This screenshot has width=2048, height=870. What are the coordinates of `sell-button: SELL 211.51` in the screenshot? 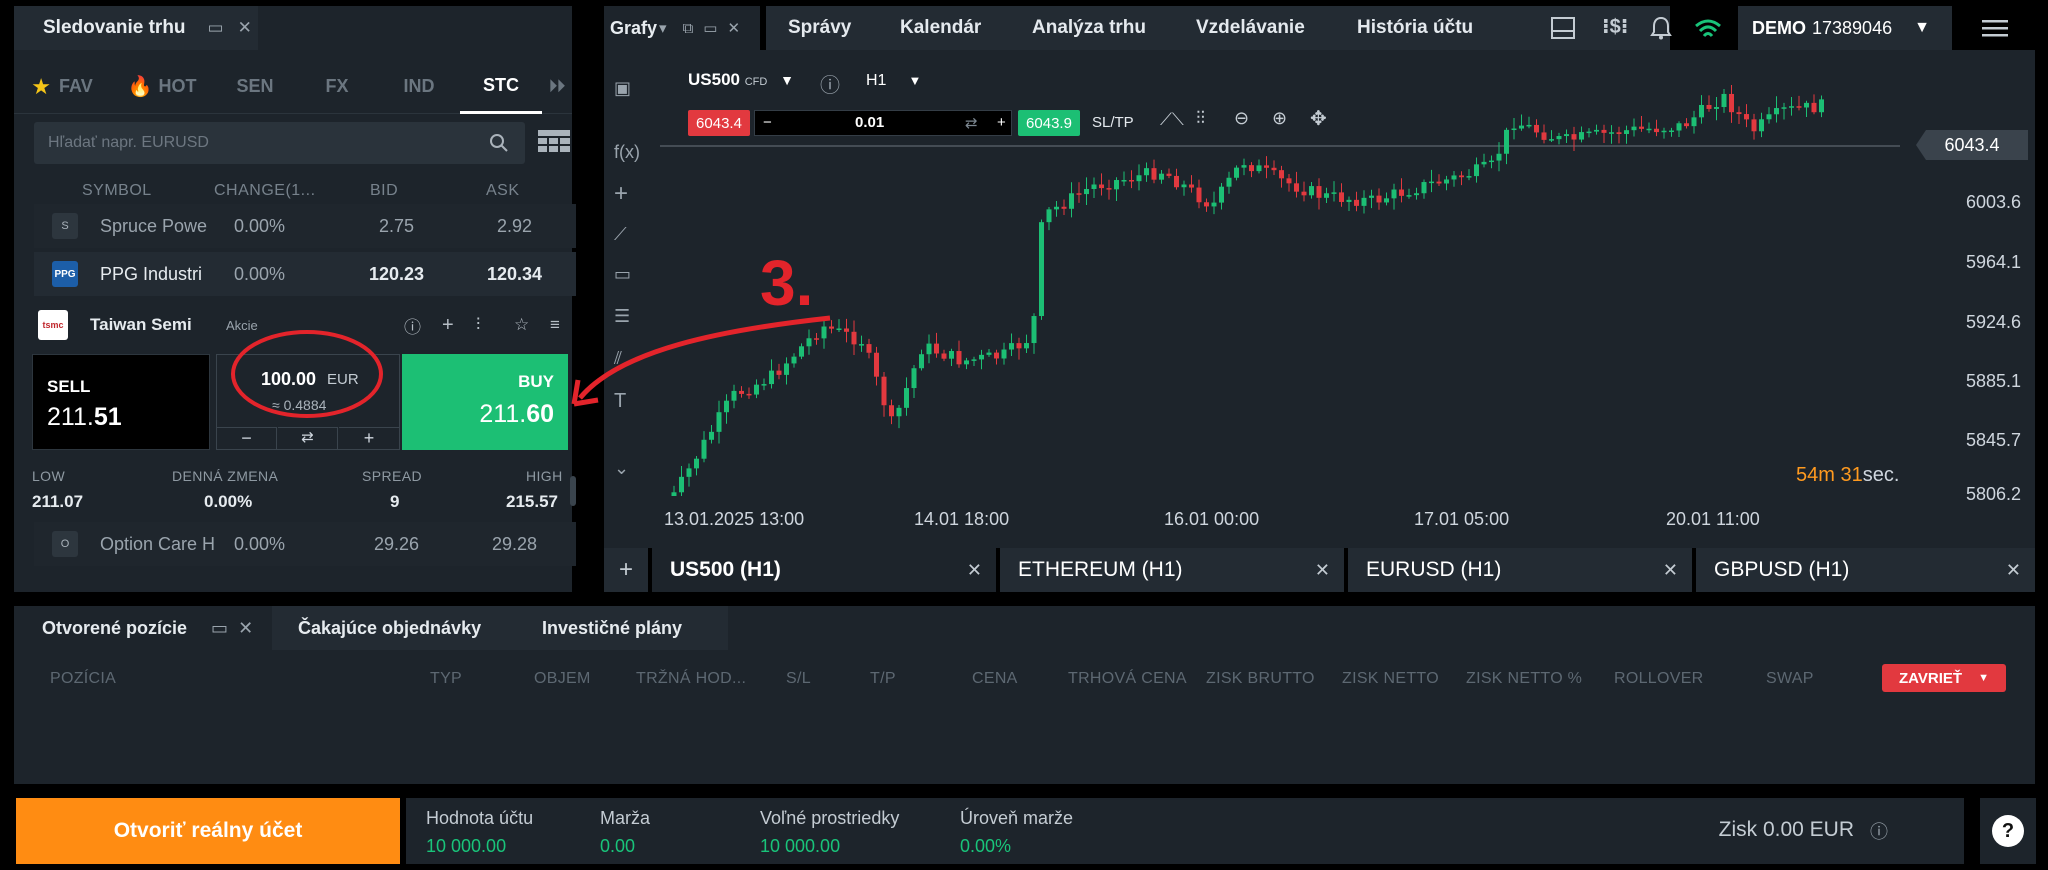 It's located at (121, 402).